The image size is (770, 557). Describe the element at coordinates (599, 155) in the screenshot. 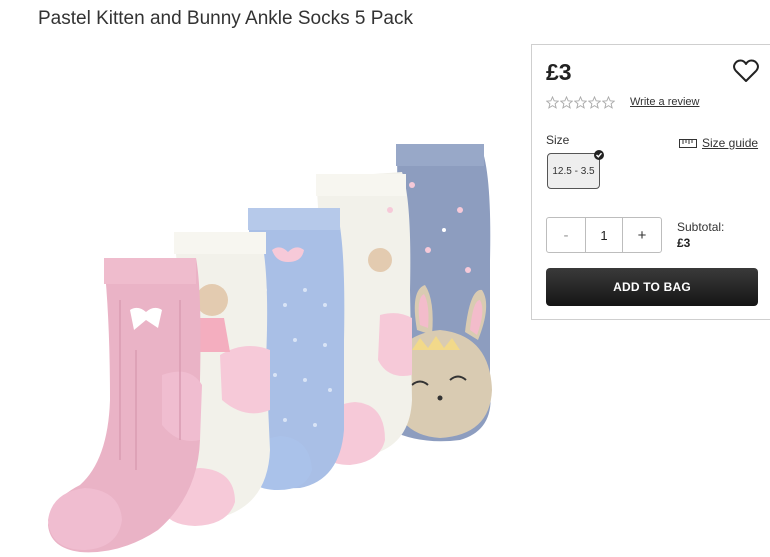

I see `check-icon` at that location.